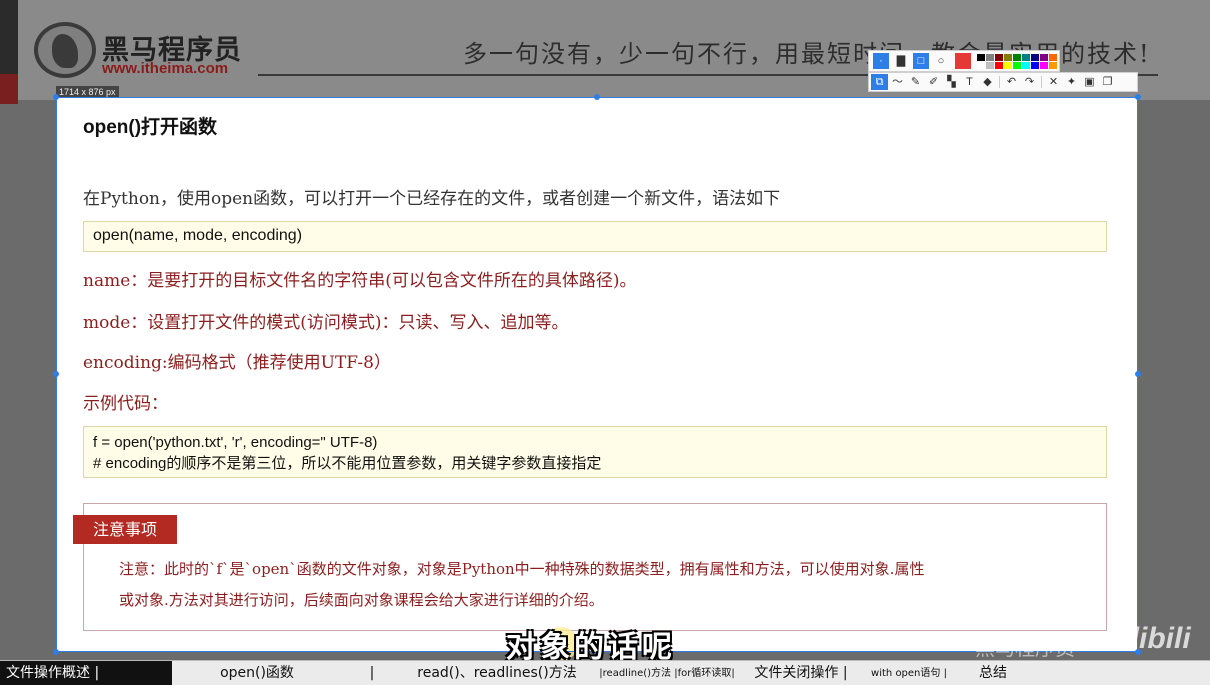 This screenshot has height=685, width=1210. I want to click on bilibili-logo: bilibili, so click(1147, 638).